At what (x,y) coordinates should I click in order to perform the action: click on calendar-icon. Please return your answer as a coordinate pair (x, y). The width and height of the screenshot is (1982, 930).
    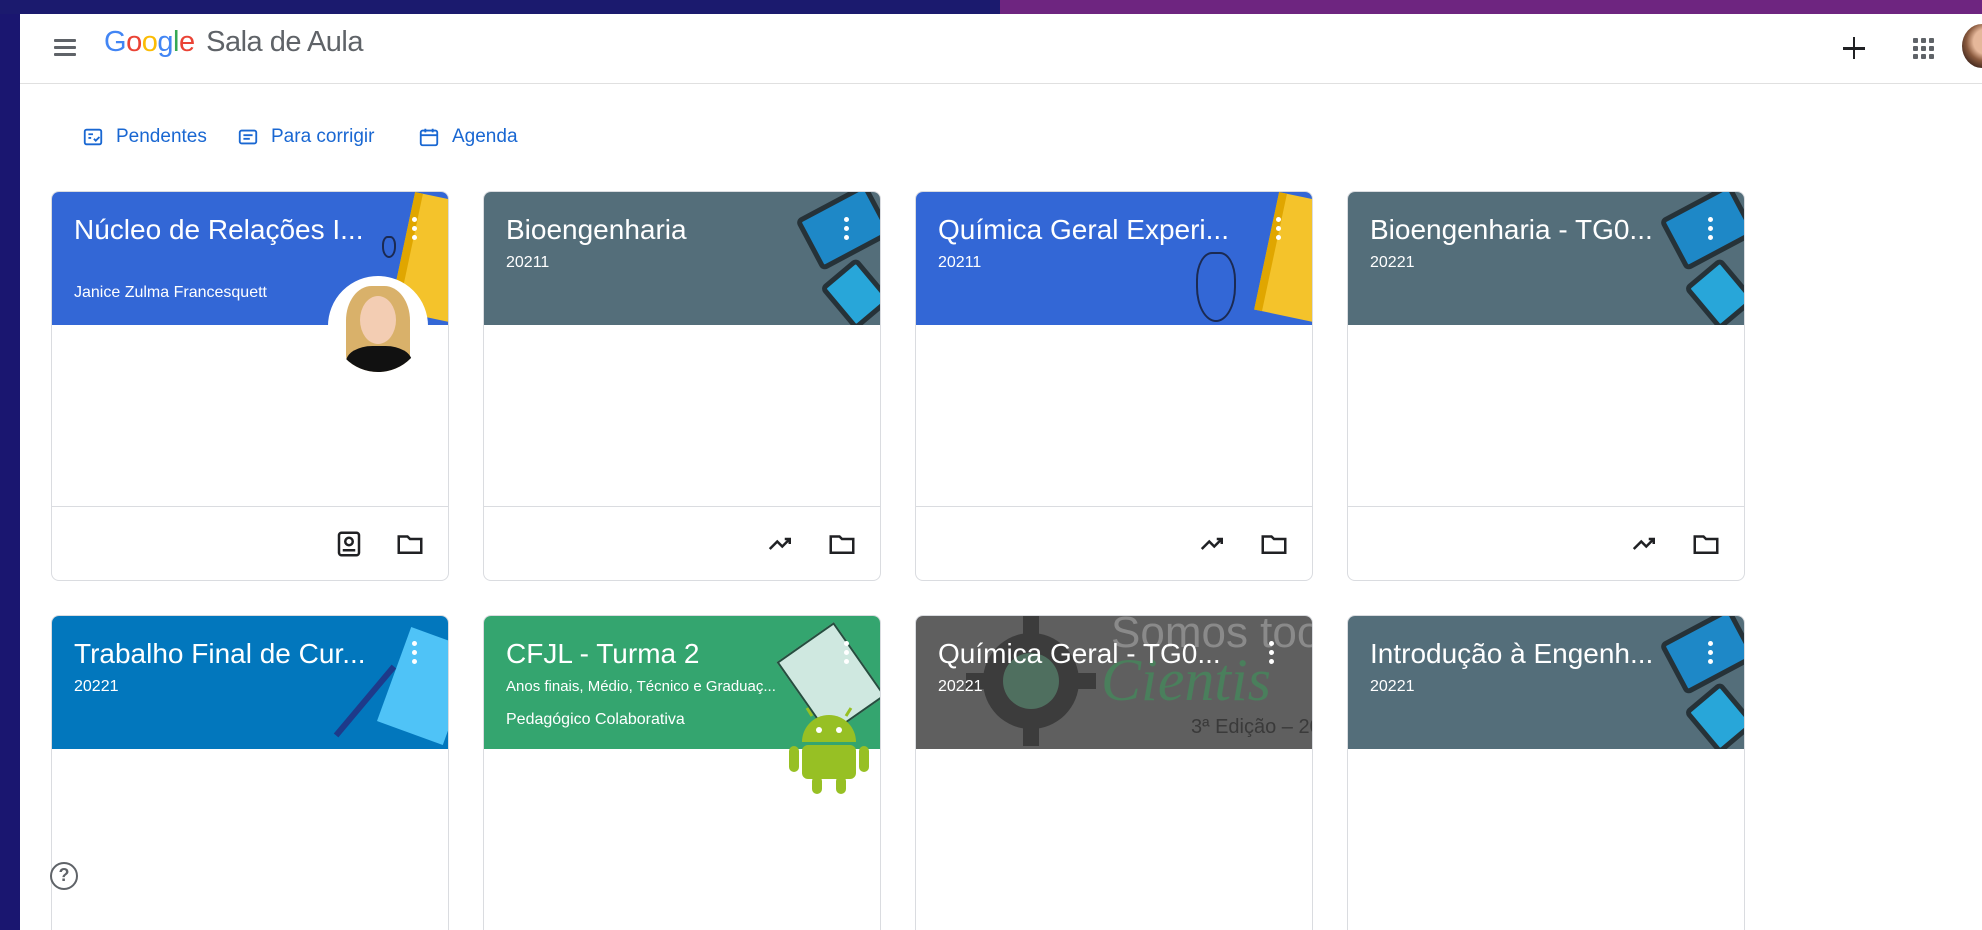
    Looking at the image, I should click on (429, 137).